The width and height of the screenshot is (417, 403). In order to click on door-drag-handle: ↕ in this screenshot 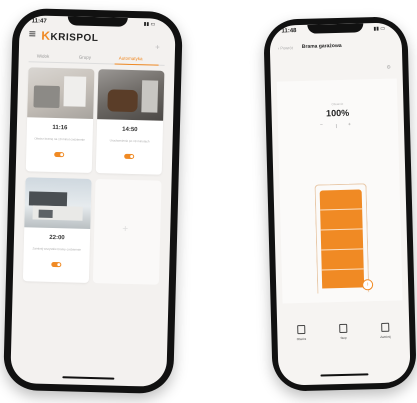, I will do `click(367, 285)`.